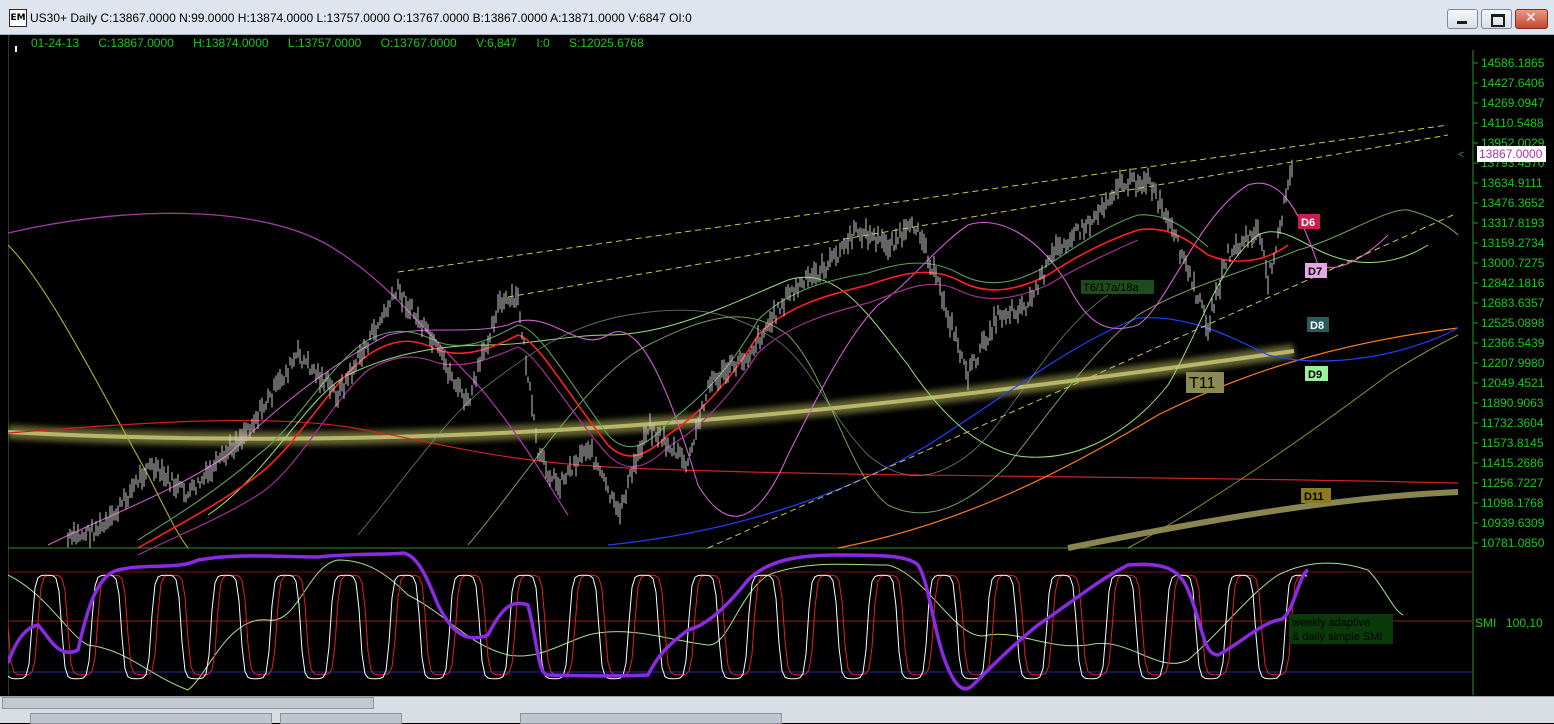 This screenshot has width=1554, height=724. Describe the element at coordinates (1513, 203) in the screenshot. I see `price-axis-label: 13476.3652` at that location.